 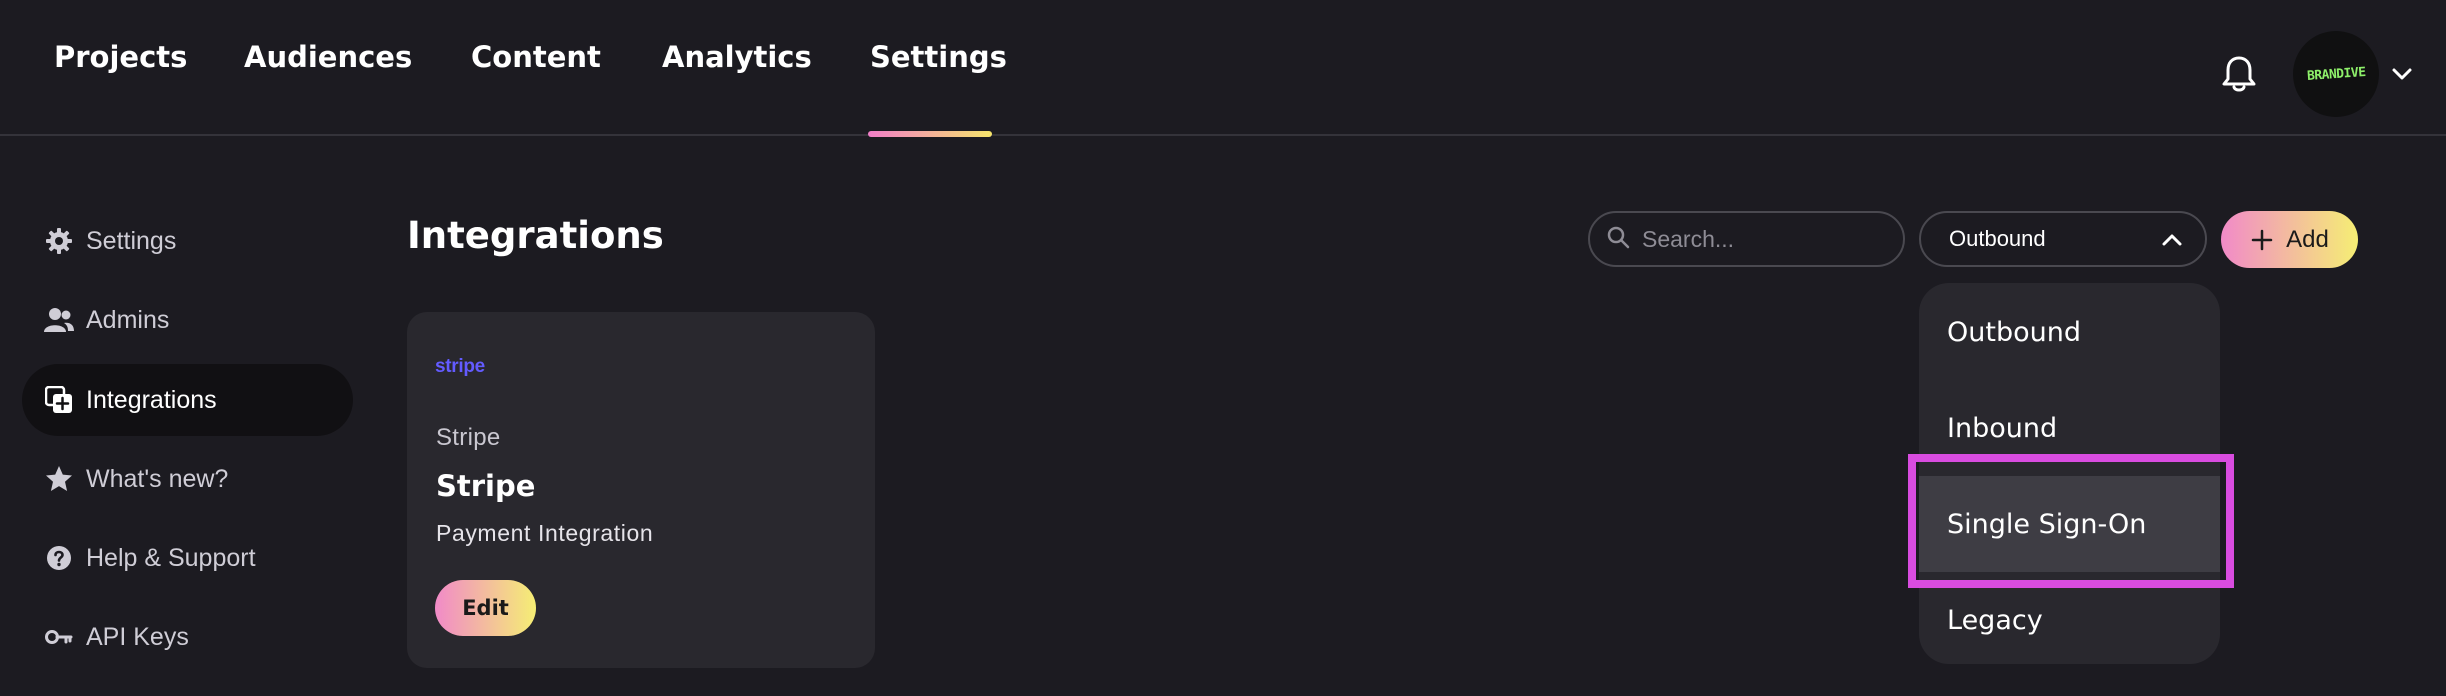 What do you see at coordinates (59, 558) in the screenshot?
I see `help-icon` at bounding box center [59, 558].